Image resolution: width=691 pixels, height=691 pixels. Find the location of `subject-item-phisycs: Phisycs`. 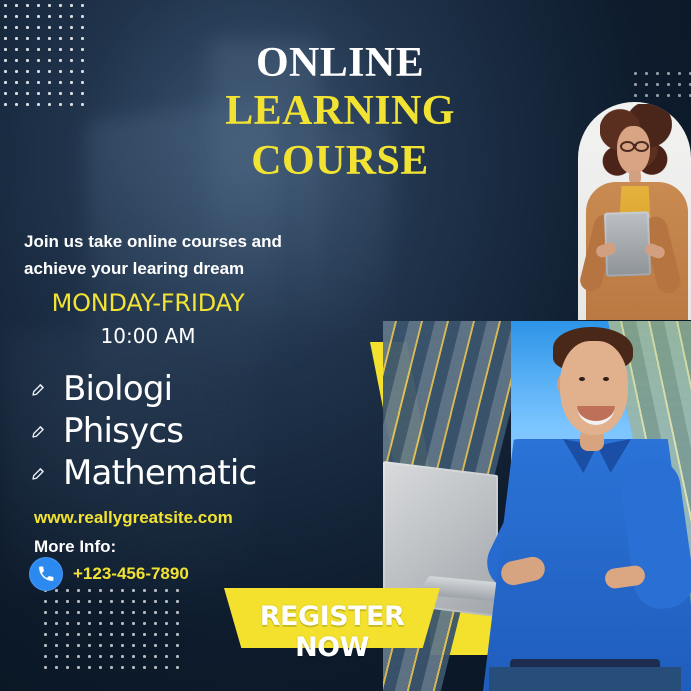

subject-item-phisycs: Phisycs is located at coordinates (155, 431).